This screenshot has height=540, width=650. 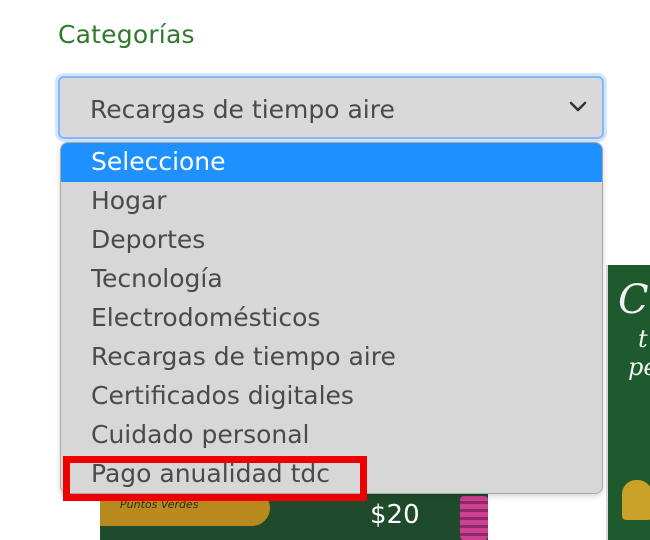 What do you see at coordinates (331, 162) in the screenshot?
I see `option-seleccione: Seleccione` at bounding box center [331, 162].